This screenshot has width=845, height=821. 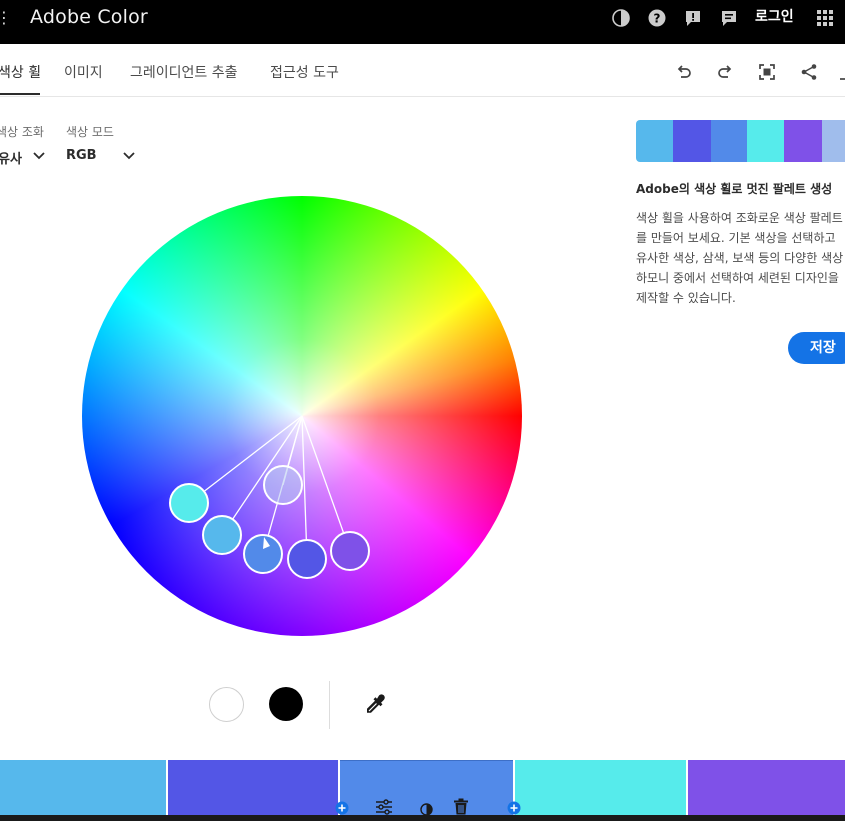 What do you see at coordinates (304, 72) in the screenshot?
I see `tab-accessibility-tools: 접근성 도구` at bounding box center [304, 72].